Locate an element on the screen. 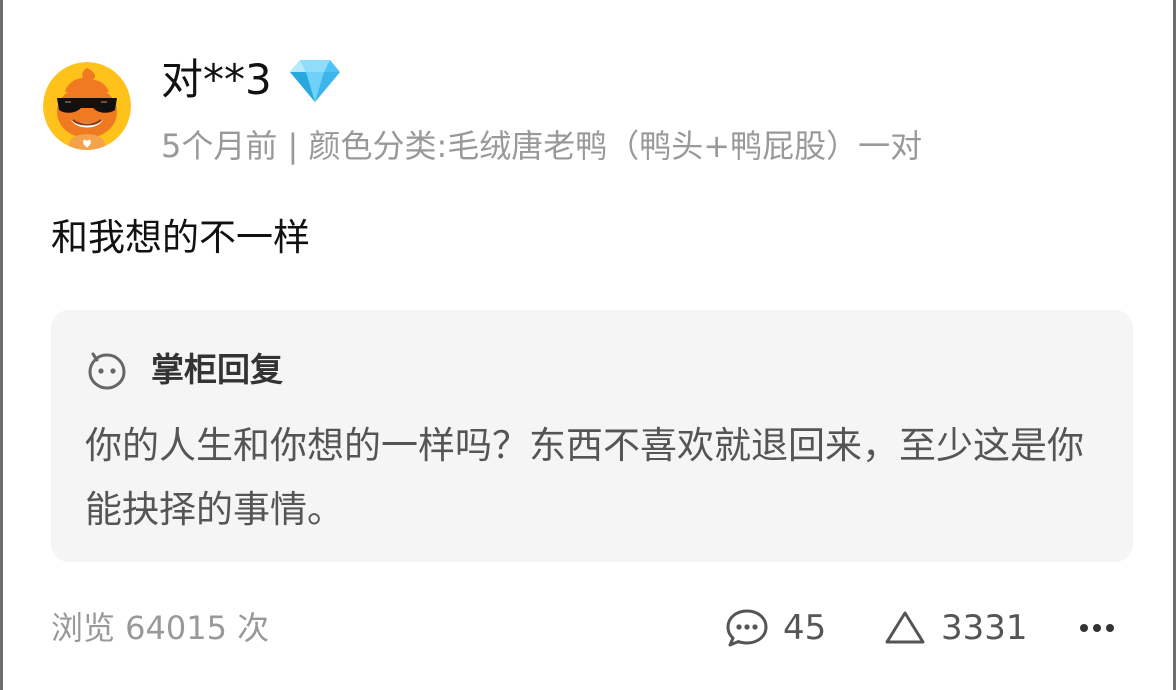 Image resolution: width=1176 pixels, height=690 pixels. username: 对**3 is located at coordinates (216, 80).